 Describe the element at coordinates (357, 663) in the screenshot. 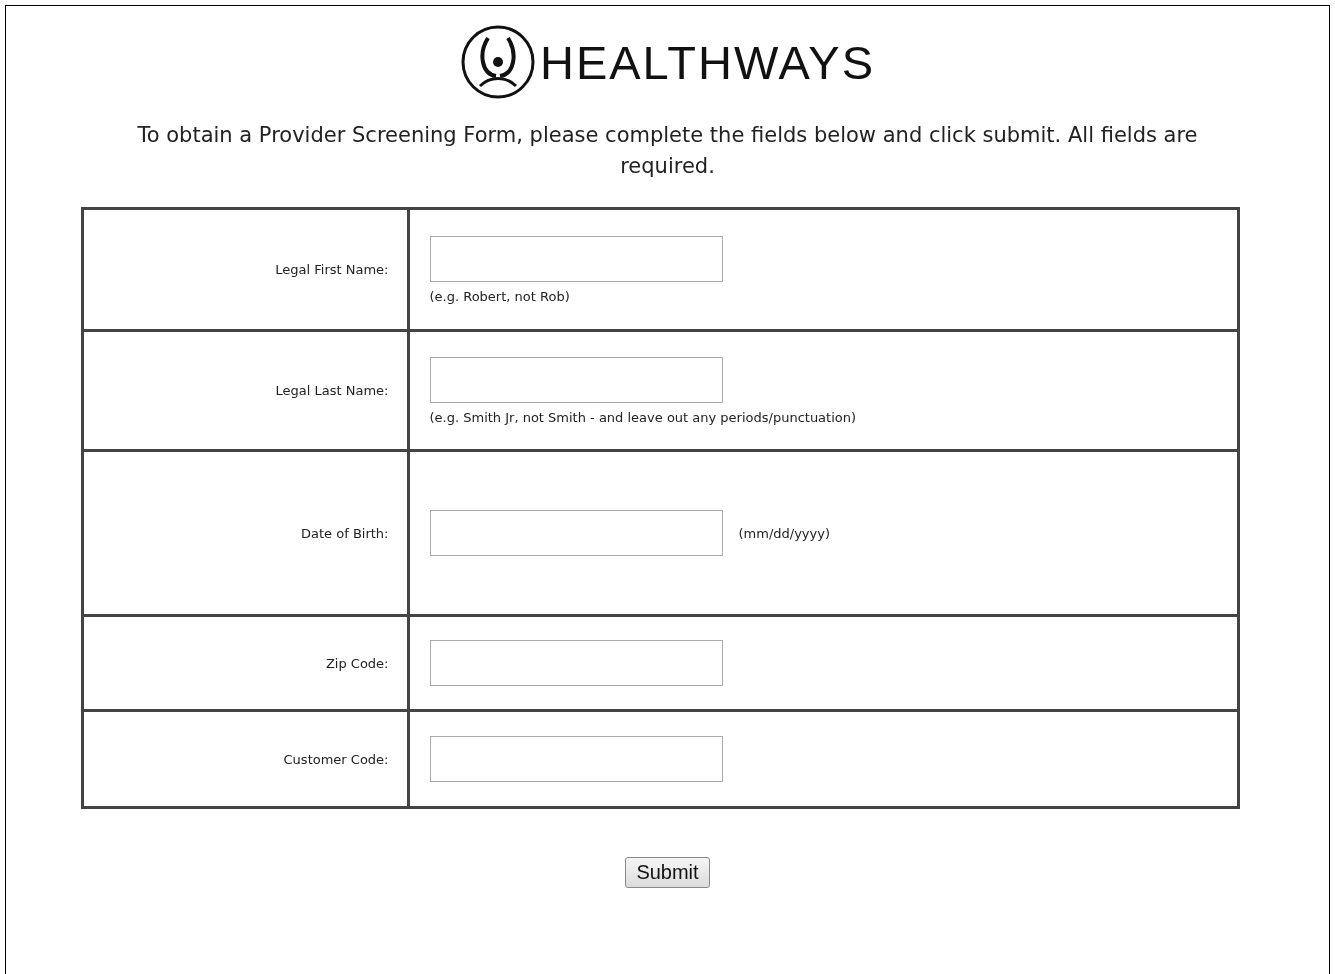

I see `field-label: Zip Code:` at that location.